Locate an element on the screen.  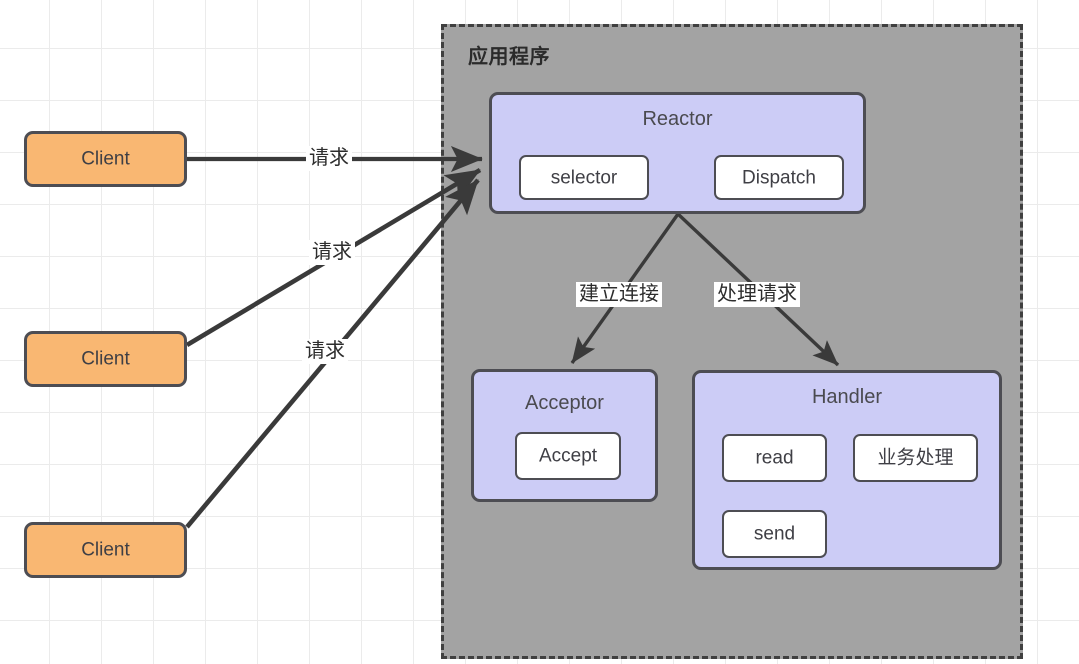
reactor-child-dispatch-label: Dispatch is located at coordinates (779, 177).